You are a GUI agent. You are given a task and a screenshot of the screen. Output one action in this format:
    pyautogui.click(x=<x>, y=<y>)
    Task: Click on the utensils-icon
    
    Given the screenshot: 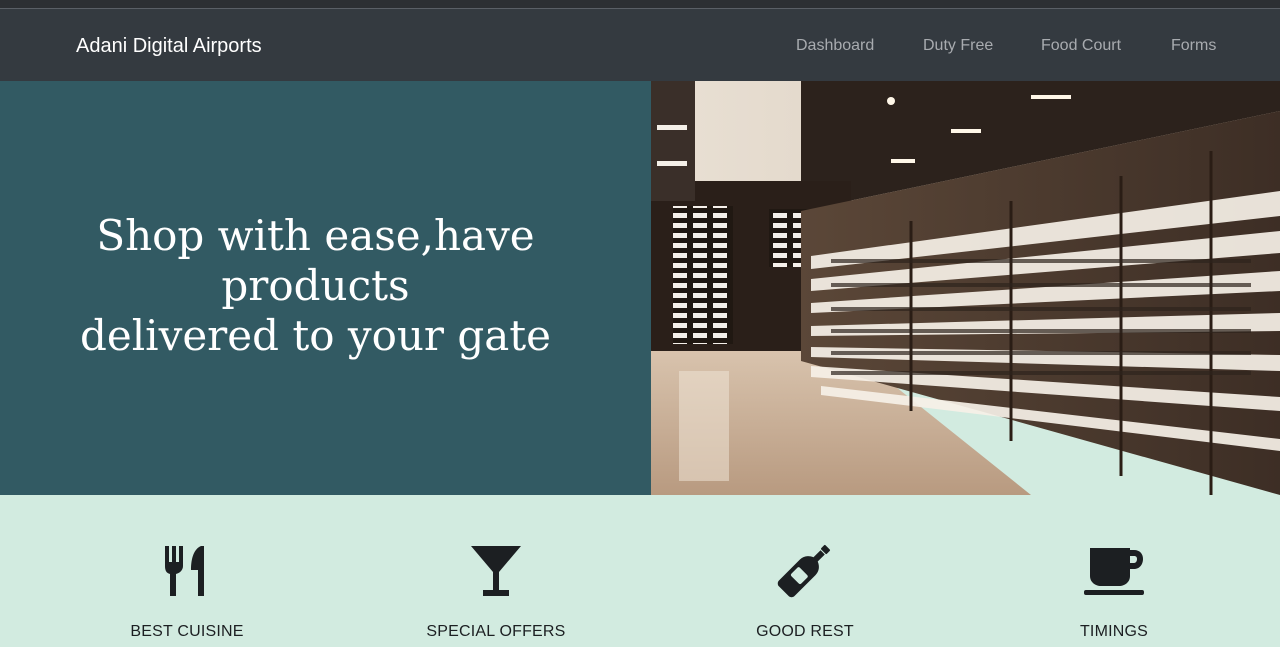 What is the action you would take?
    pyautogui.click(x=184, y=571)
    